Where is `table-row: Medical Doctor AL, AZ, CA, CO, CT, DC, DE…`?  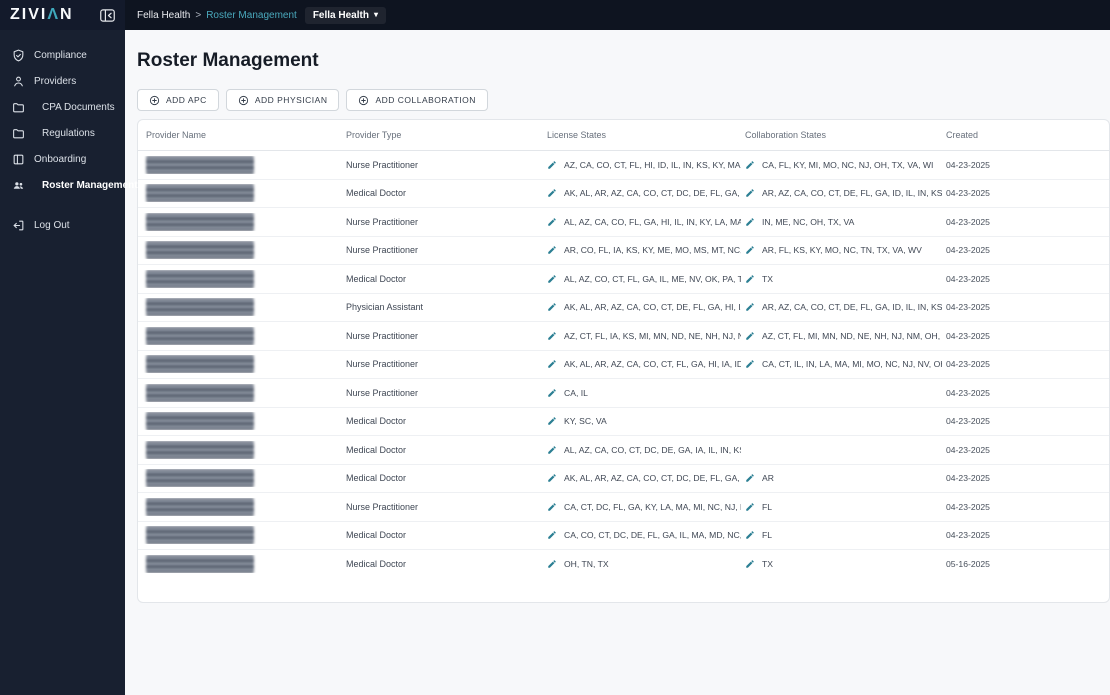
table-row: Medical Doctor AL, AZ, CA, CO, CT, DC, DE… is located at coordinates (623, 449).